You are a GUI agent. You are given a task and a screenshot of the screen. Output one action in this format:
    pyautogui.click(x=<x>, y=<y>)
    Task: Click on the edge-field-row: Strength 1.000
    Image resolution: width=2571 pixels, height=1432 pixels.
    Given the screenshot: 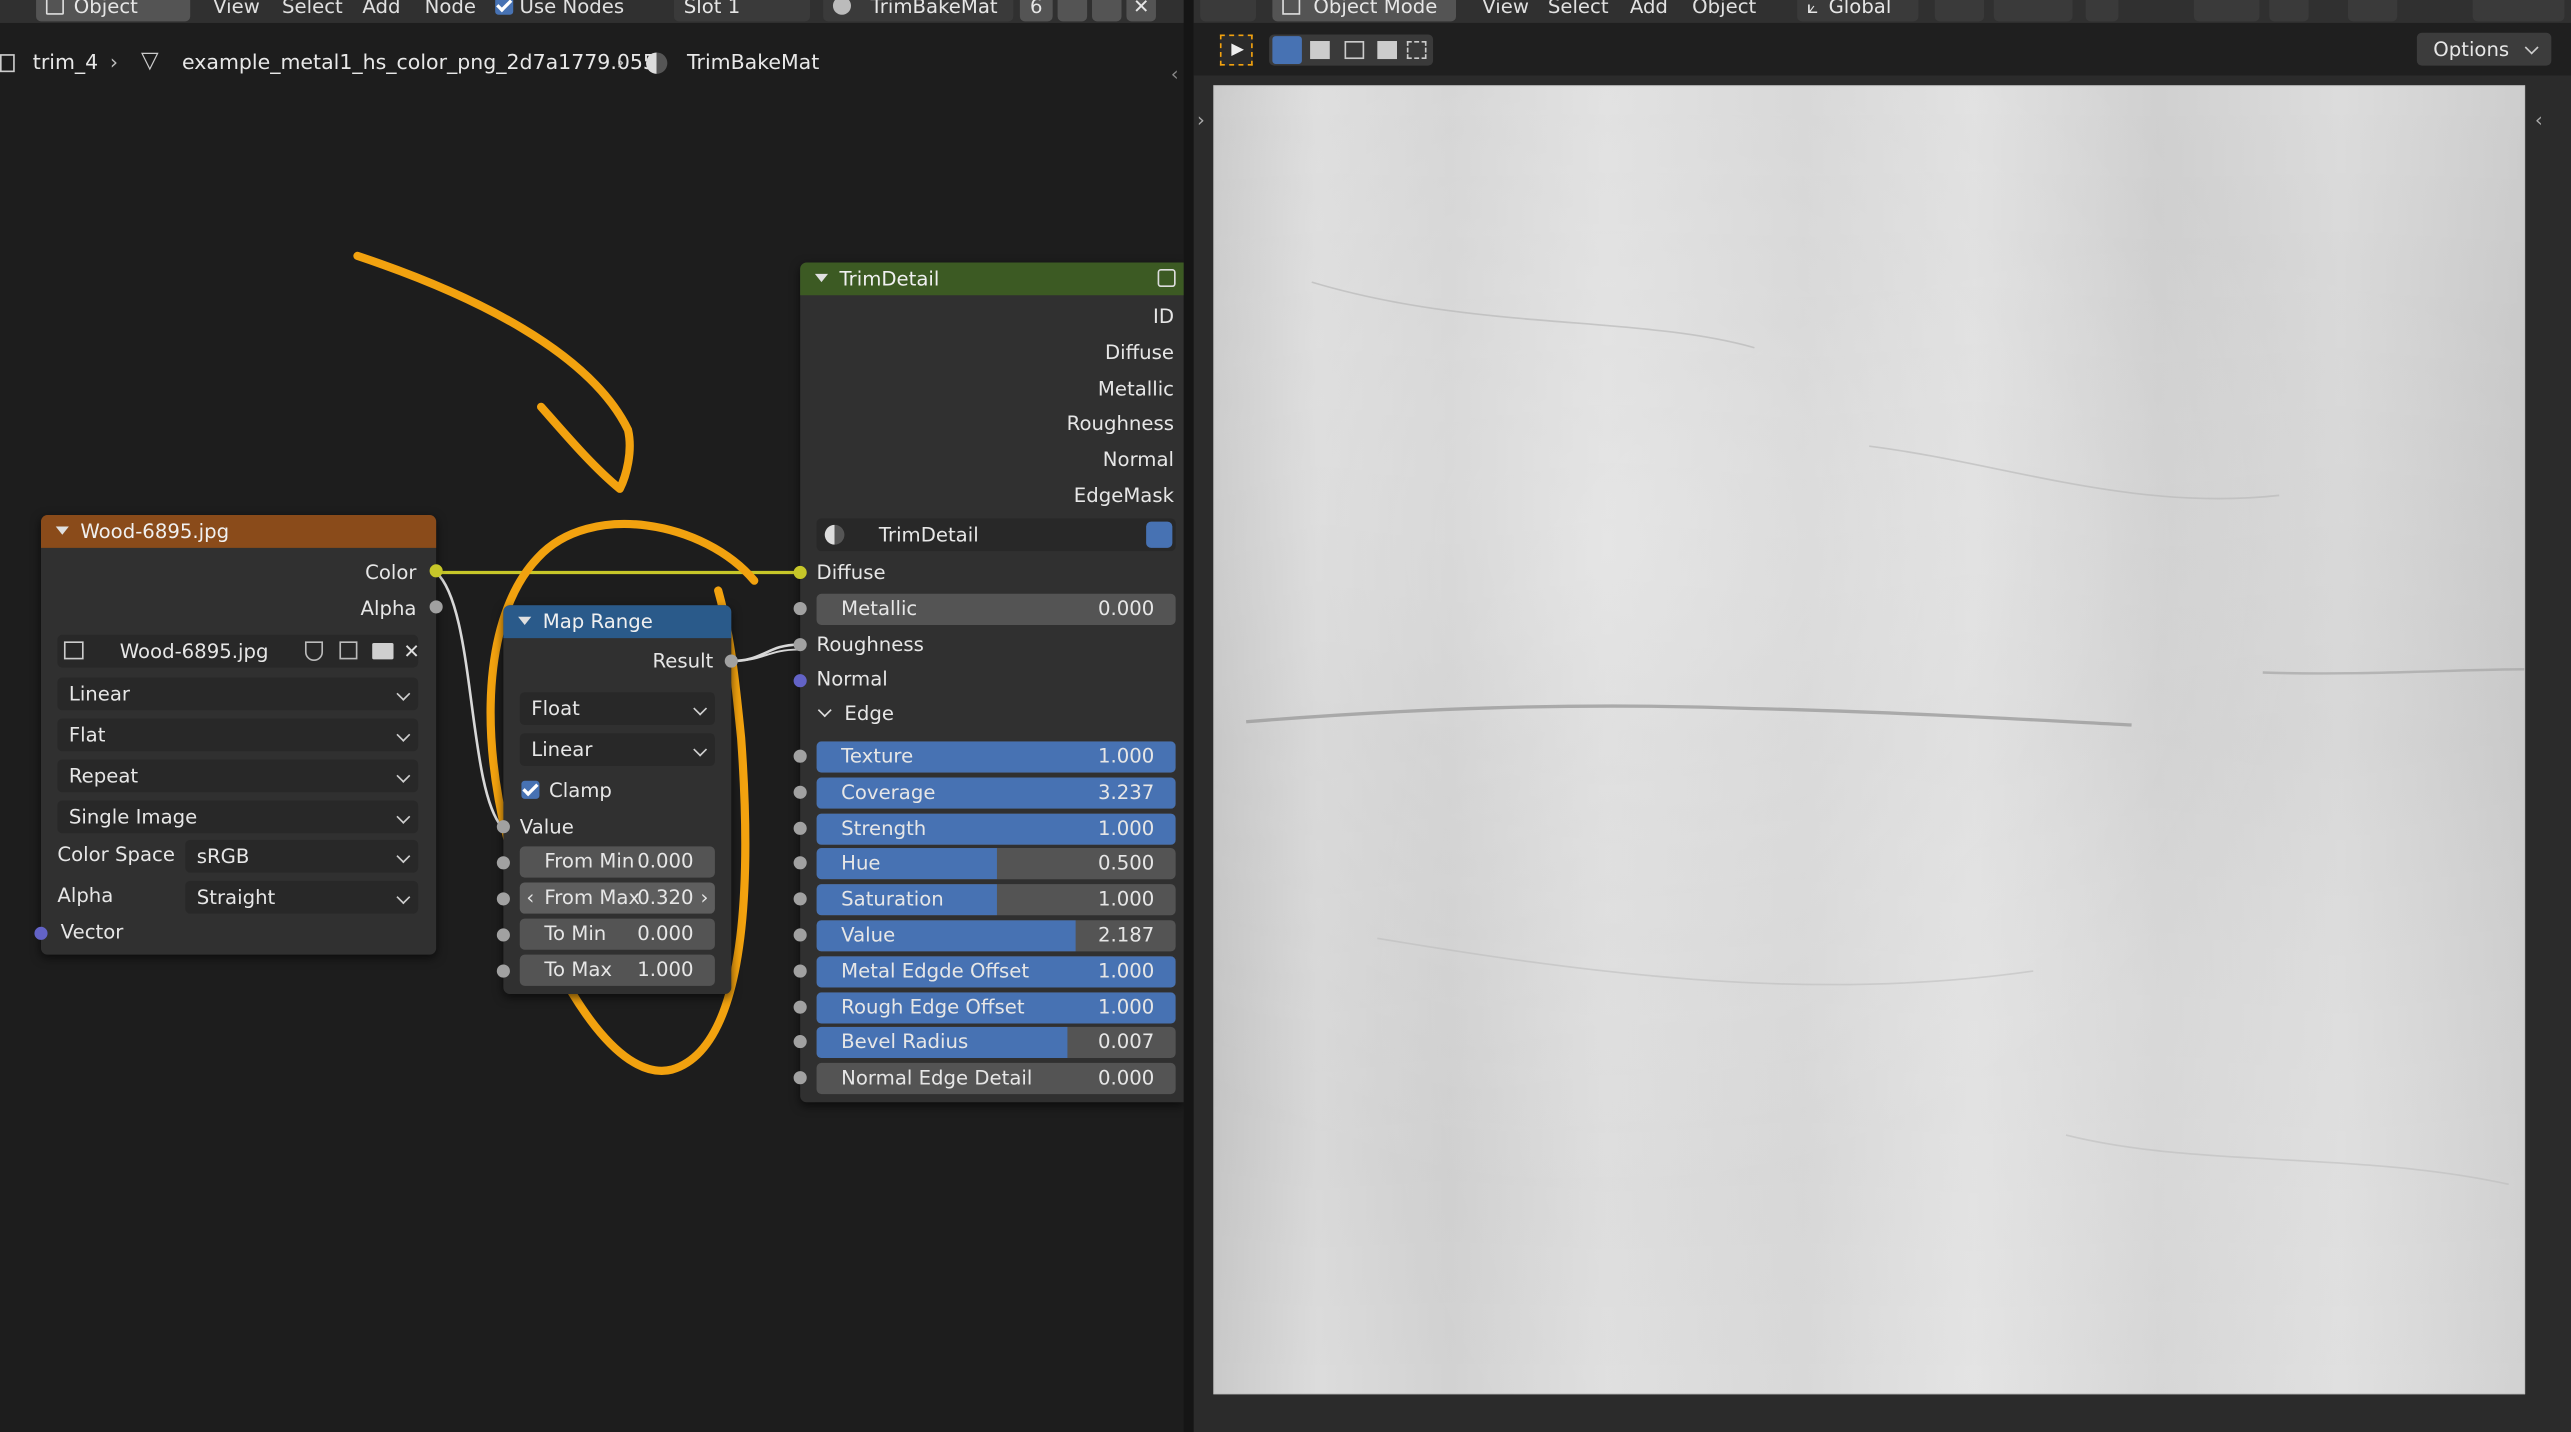 What is the action you would take?
    pyautogui.click(x=996, y=828)
    